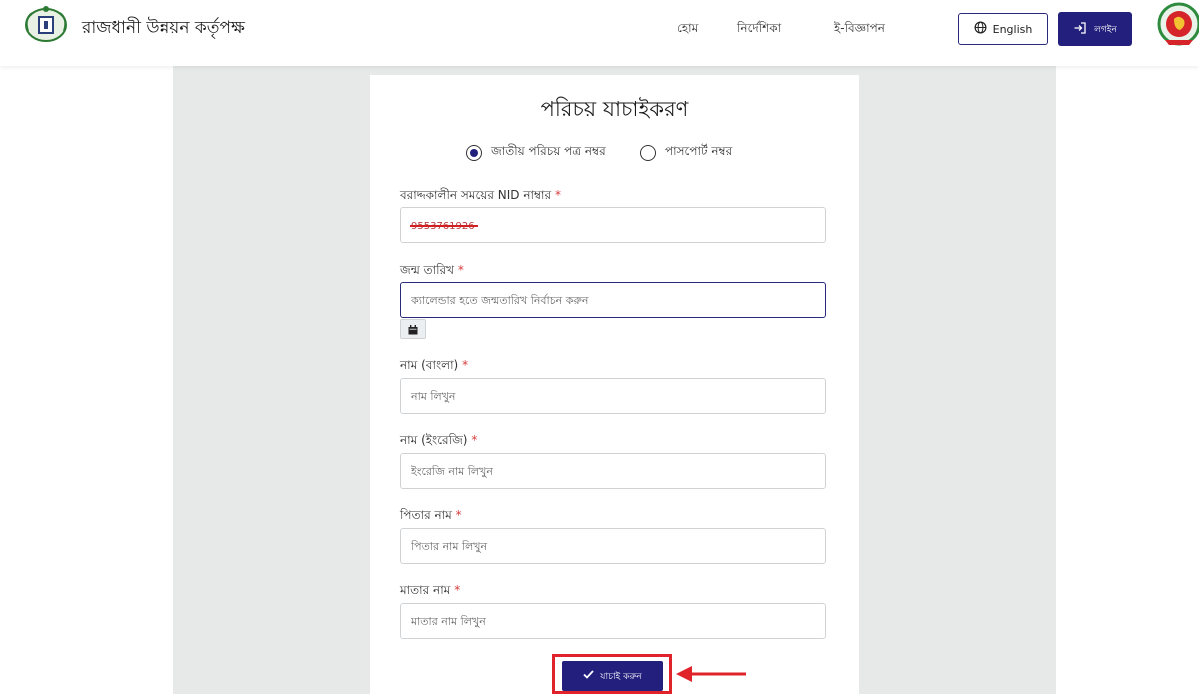  What do you see at coordinates (613, 471) in the screenshot?
I see `name-en-input` at bounding box center [613, 471].